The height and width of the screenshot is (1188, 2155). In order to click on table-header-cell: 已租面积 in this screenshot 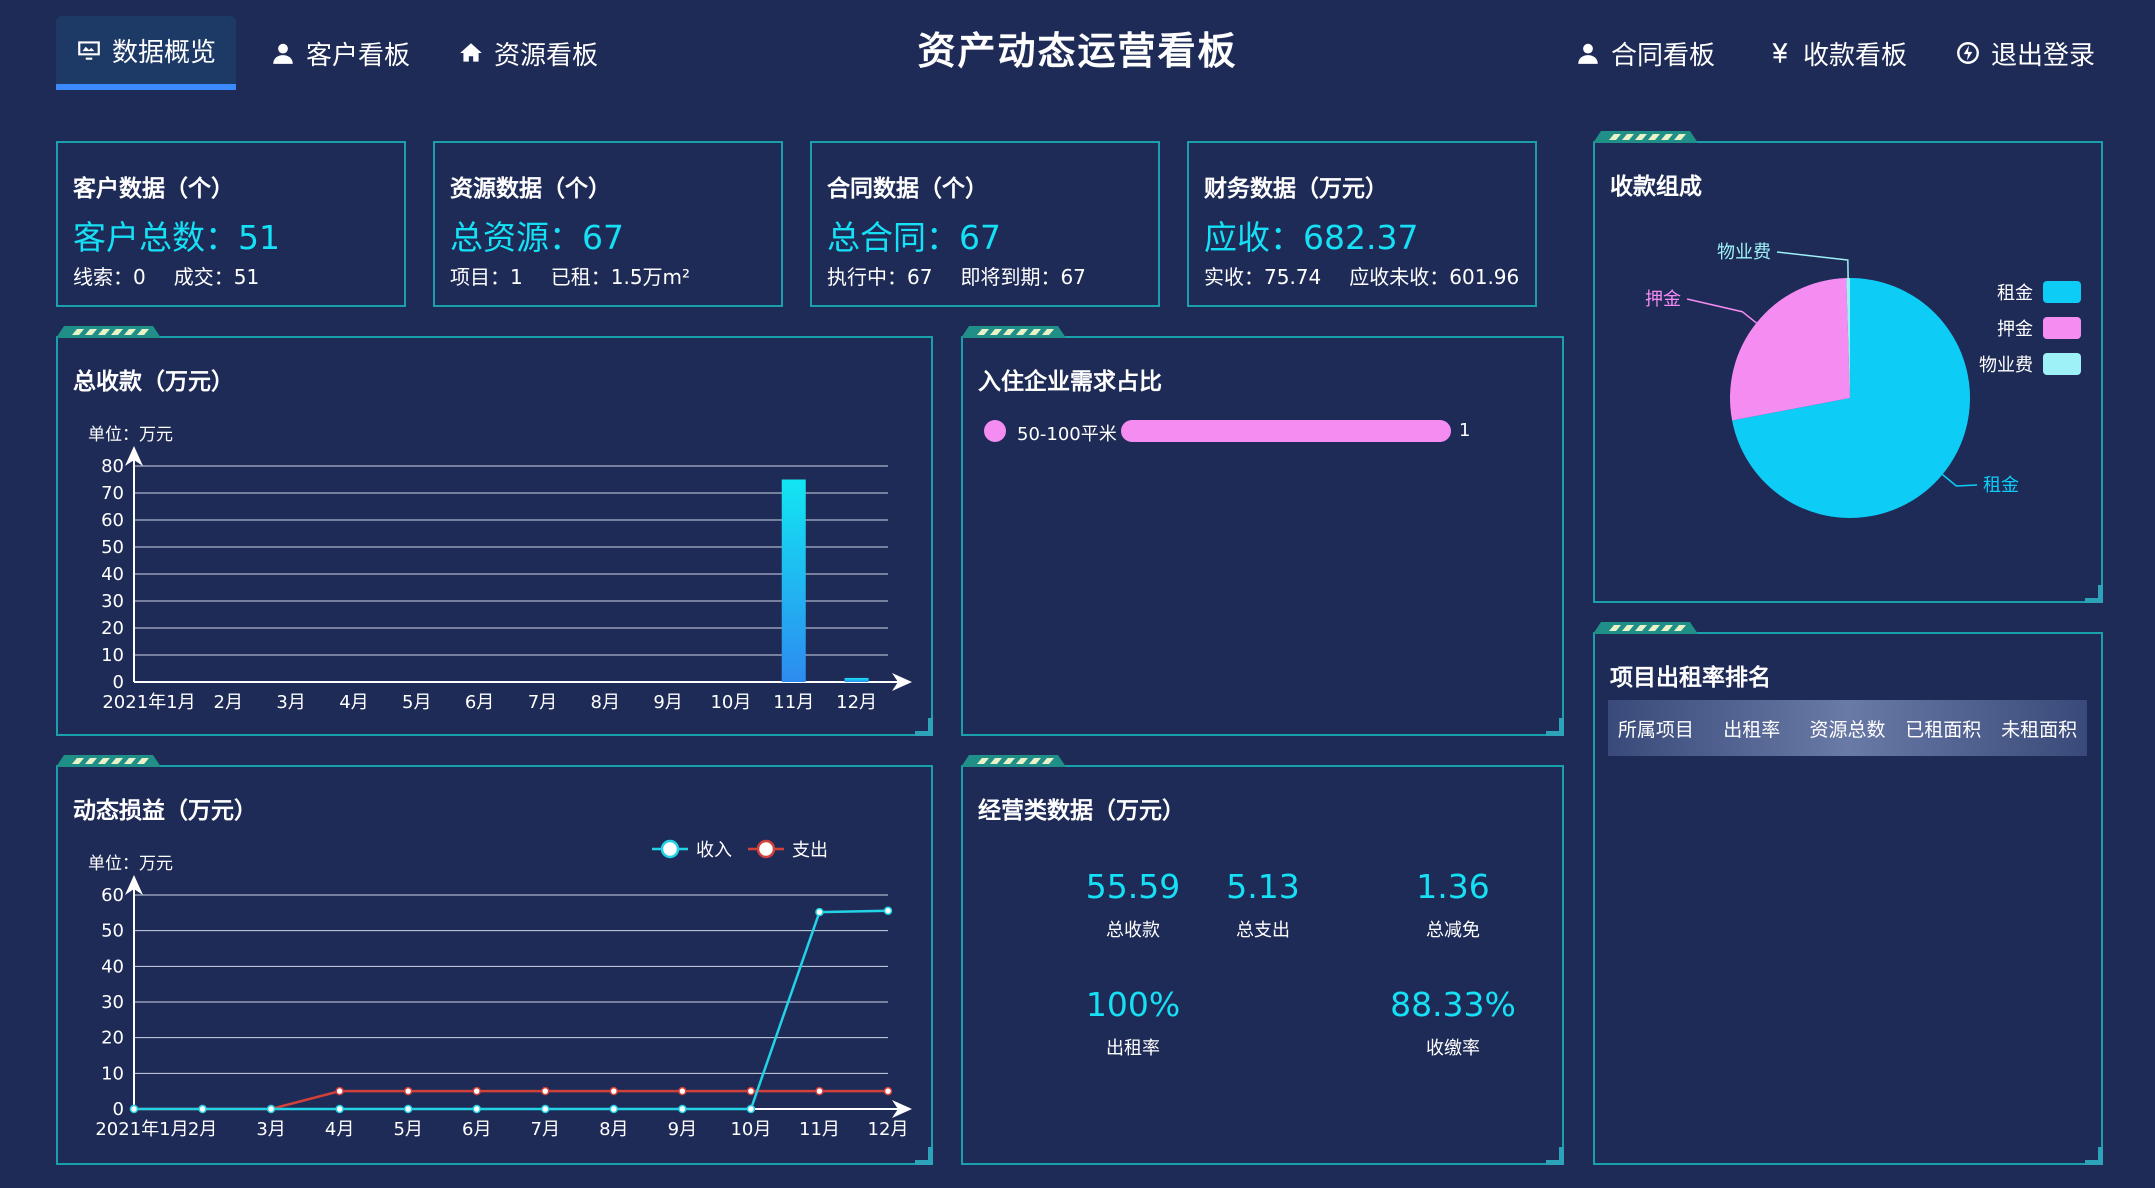, I will do `click(1943, 728)`.